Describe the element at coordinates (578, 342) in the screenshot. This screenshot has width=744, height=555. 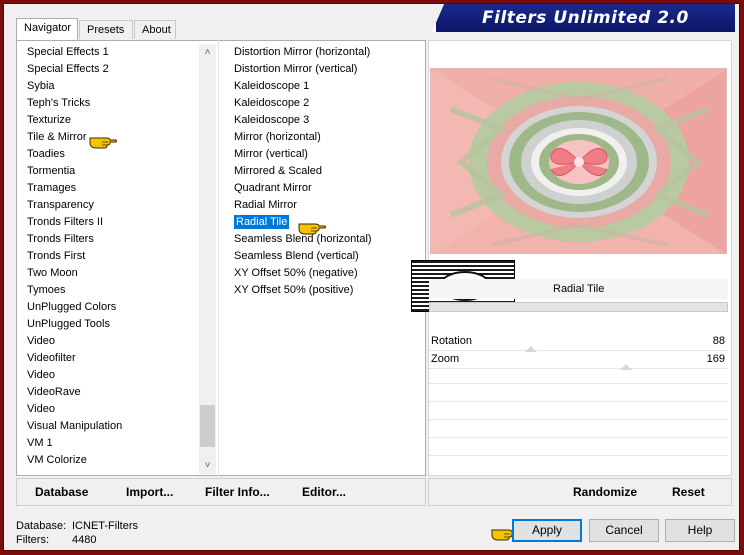
I see `param-row-rotation: Rotation 88` at that location.